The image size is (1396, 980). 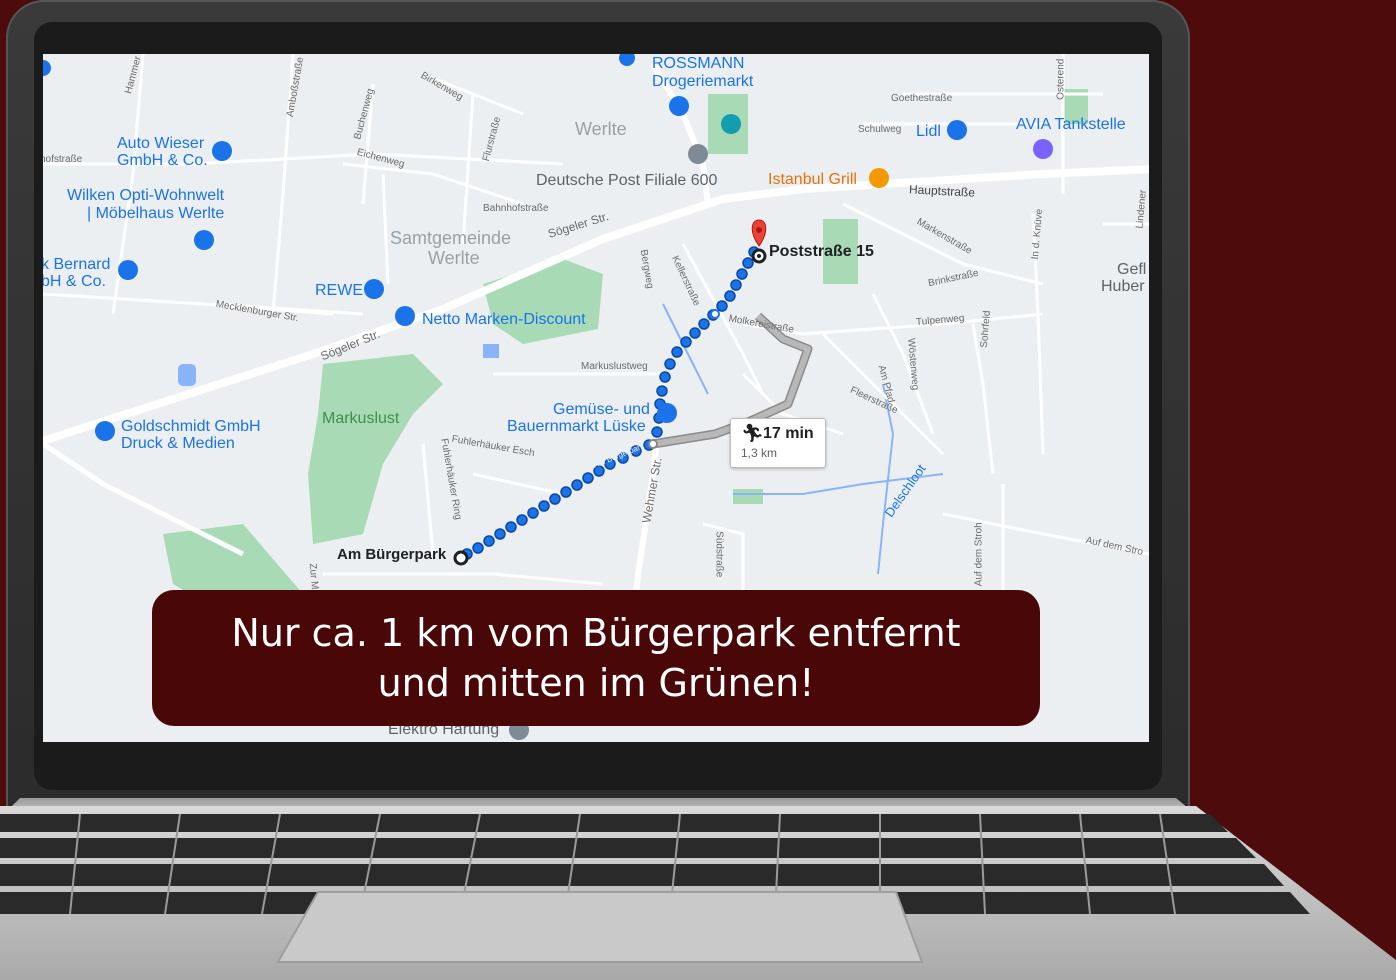 What do you see at coordinates (719, 554) in the screenshot?
I see `street-label-suedstrasse: Südstraße` at bounding box center [719, 554].